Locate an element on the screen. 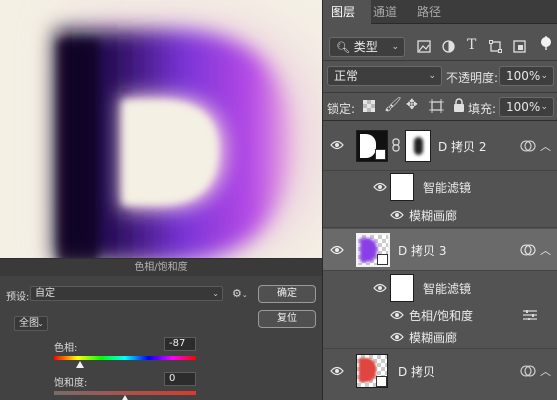  preset-value: 自定 is located at coordinates (45, 293).